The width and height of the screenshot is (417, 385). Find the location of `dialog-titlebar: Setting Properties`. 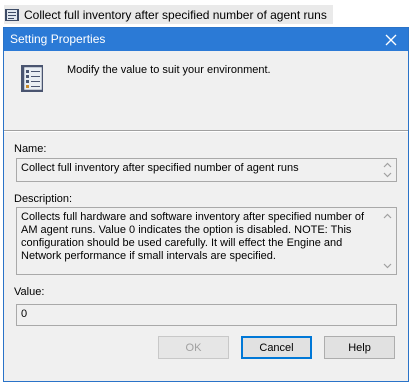

dialog-titlebar: Setting Properties is located at coordinates (206, 39).